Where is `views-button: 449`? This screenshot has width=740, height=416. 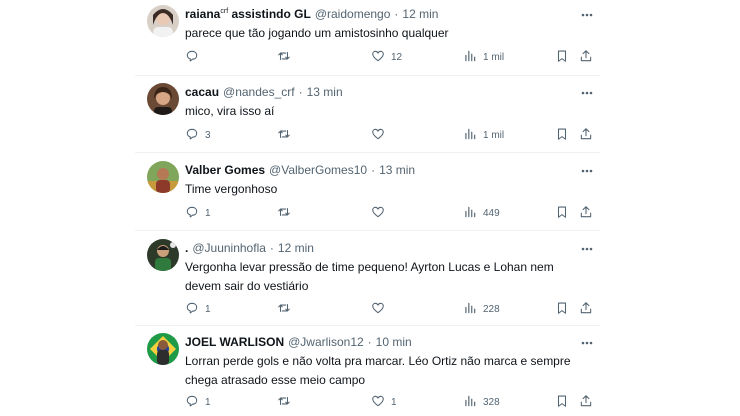
views-button: 449 is located at coordinates (481, 213).